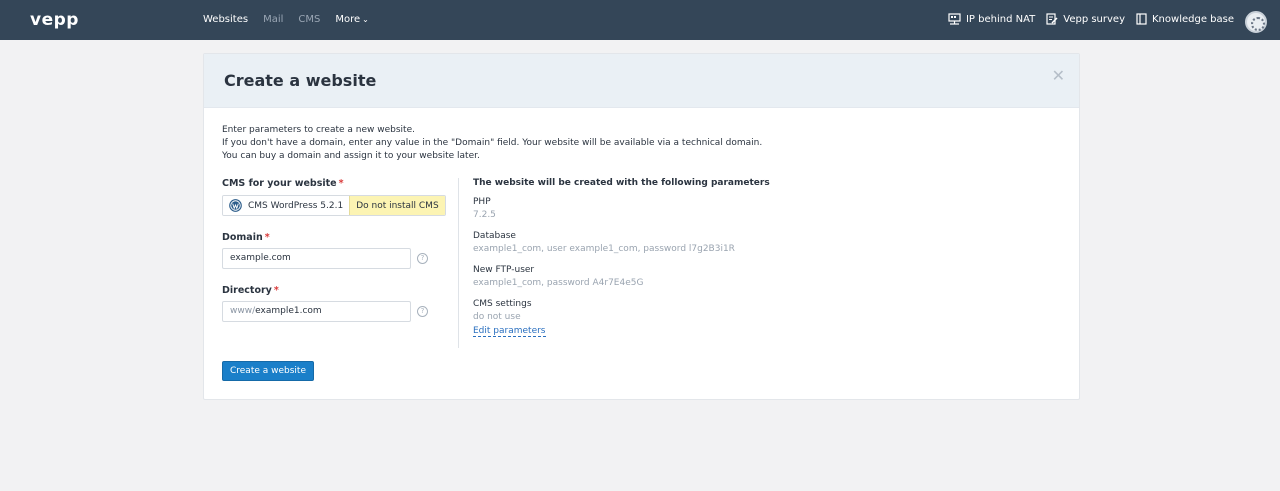  What do you see at coordinates (484, 215) in the screenshot?
I see `param-value: 7.2.5` at bounding box center [484, 215].